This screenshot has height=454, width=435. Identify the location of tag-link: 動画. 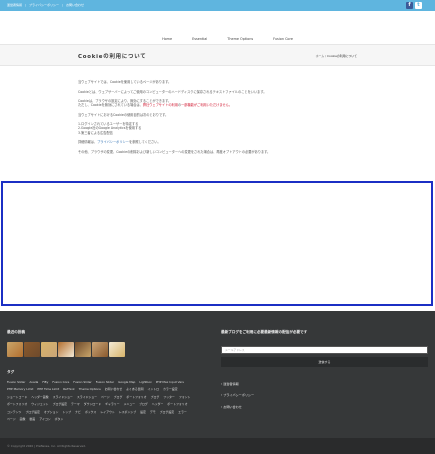
(32, 419).